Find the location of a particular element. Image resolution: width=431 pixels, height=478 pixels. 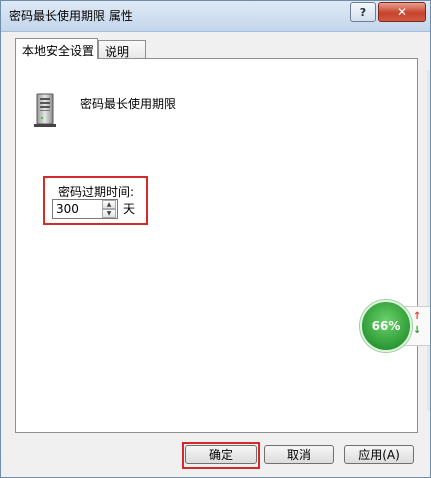

close-icon: ✕ is located at coordinates (402, 12).